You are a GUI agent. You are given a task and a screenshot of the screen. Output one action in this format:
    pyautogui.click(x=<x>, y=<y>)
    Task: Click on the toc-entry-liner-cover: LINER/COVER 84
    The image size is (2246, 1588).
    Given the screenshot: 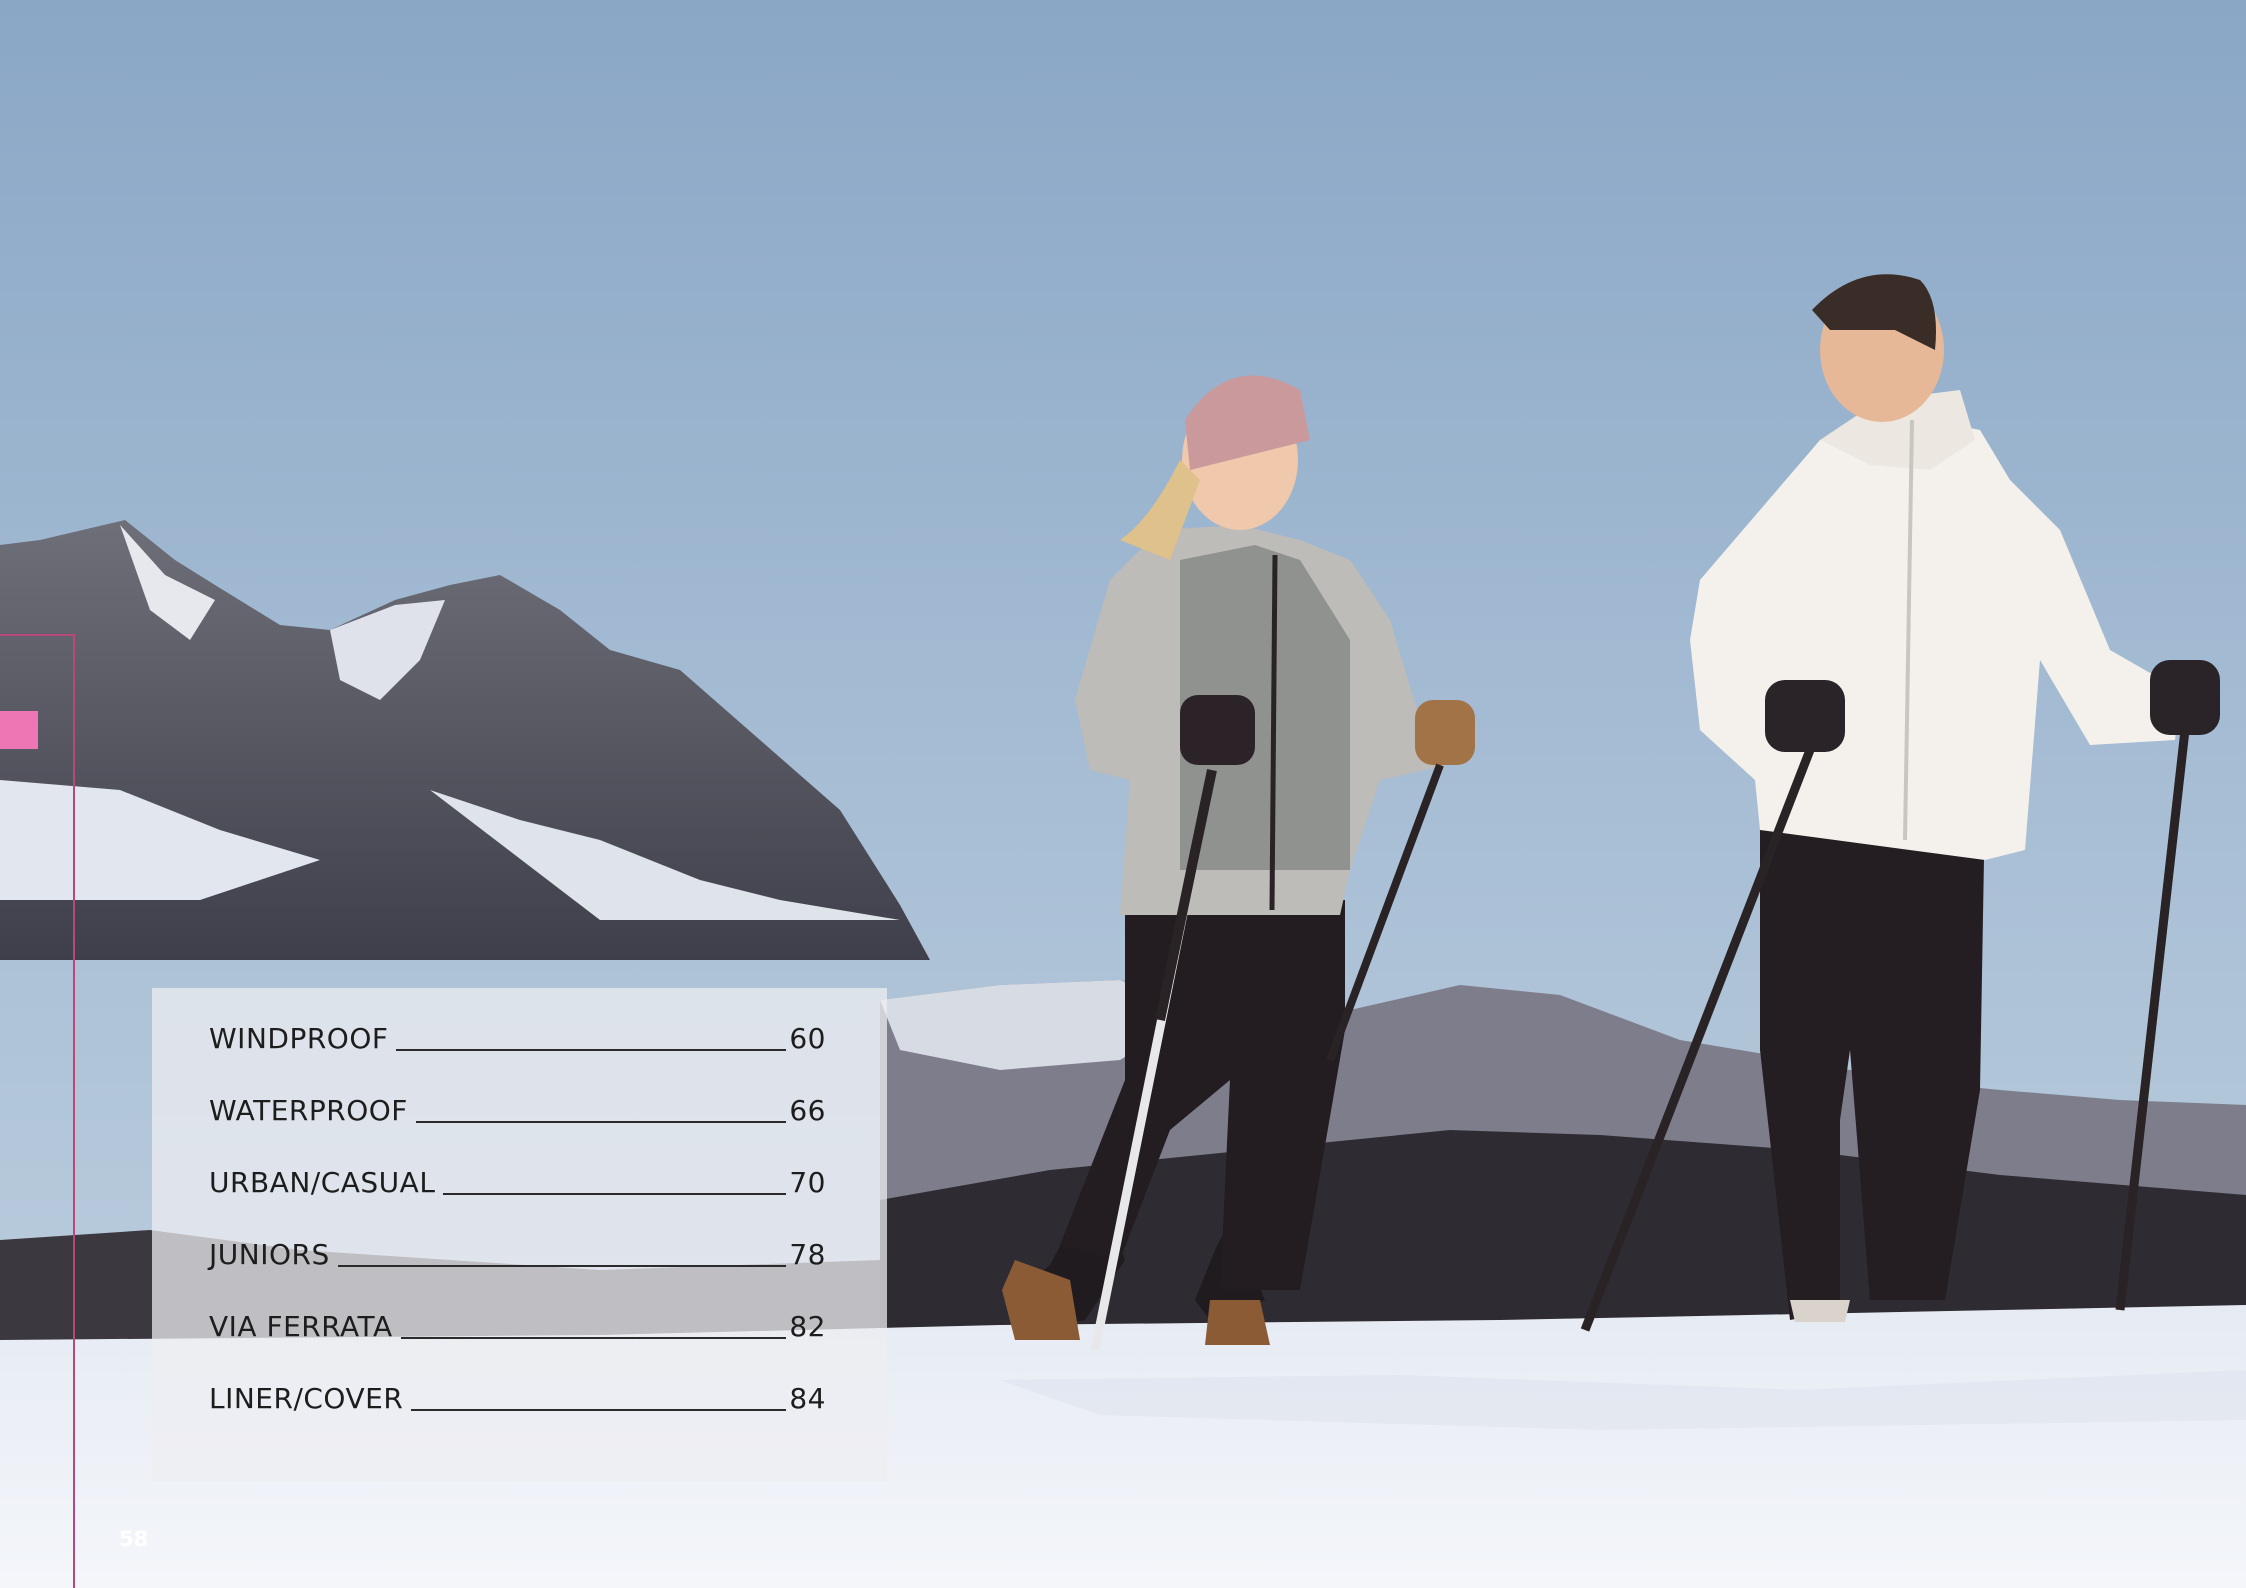 What is the action you would take?
    pyautogui.click(x=517, y=1395)
    